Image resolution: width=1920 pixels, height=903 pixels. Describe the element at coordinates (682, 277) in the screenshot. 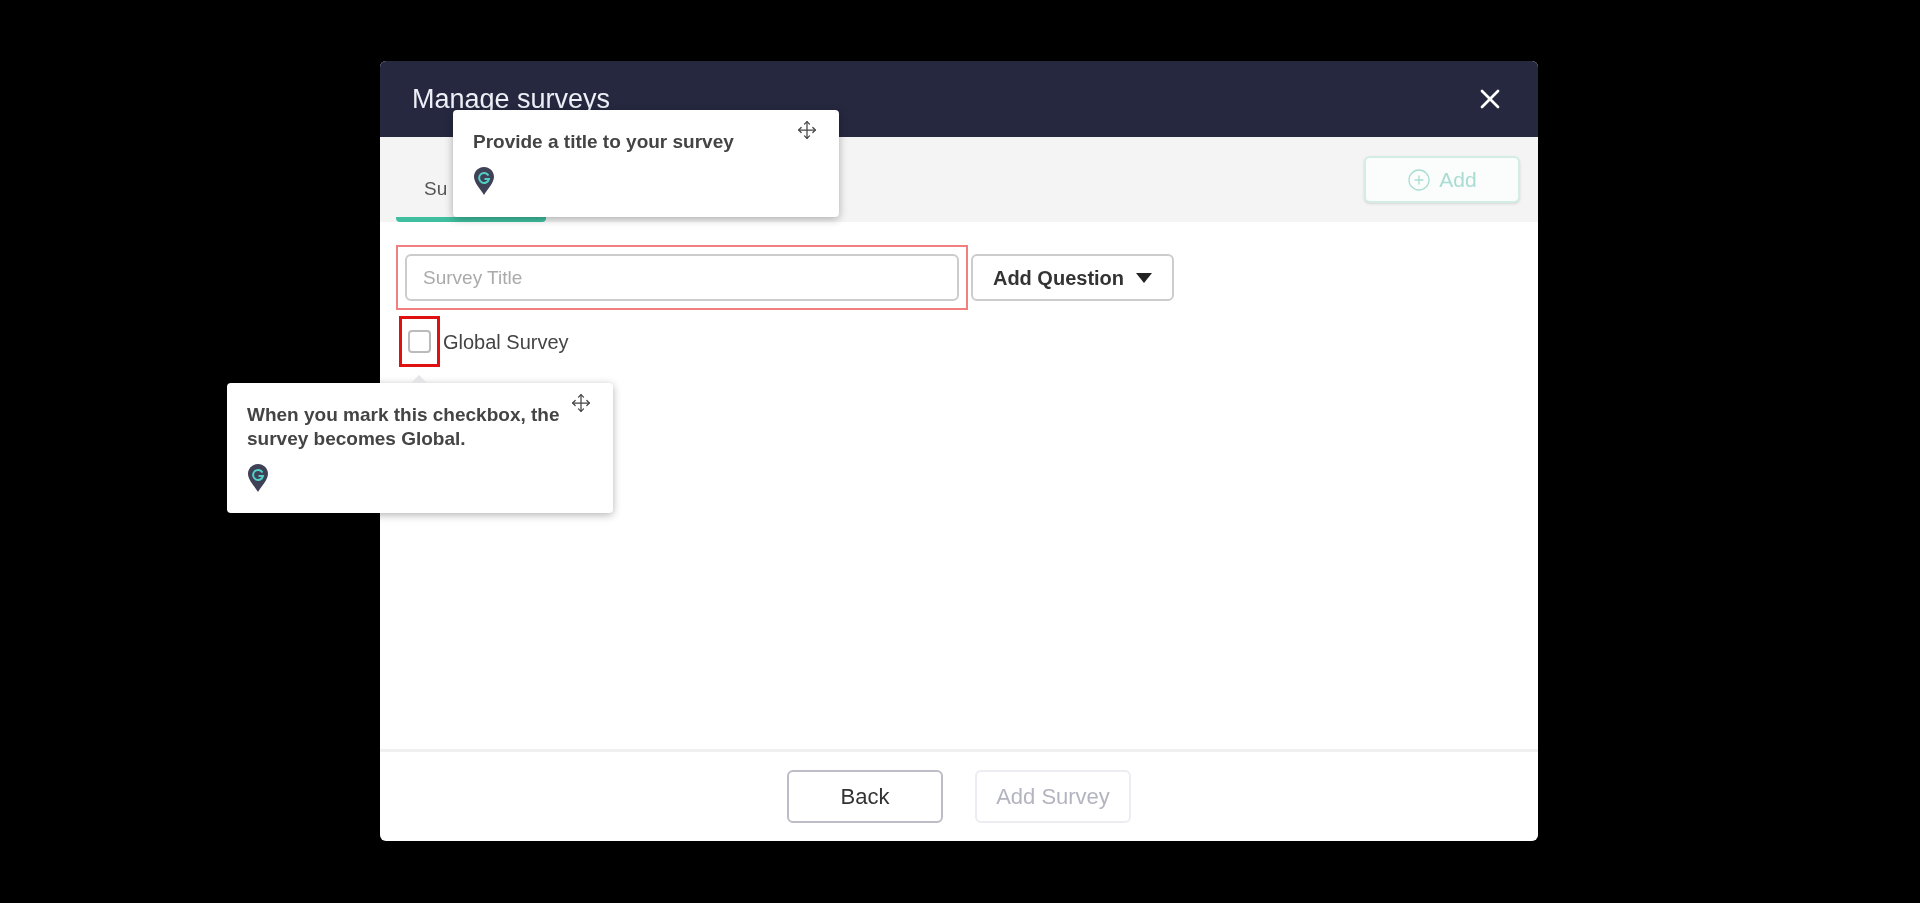

I see `survey-title-field: Survey Title` at that location.